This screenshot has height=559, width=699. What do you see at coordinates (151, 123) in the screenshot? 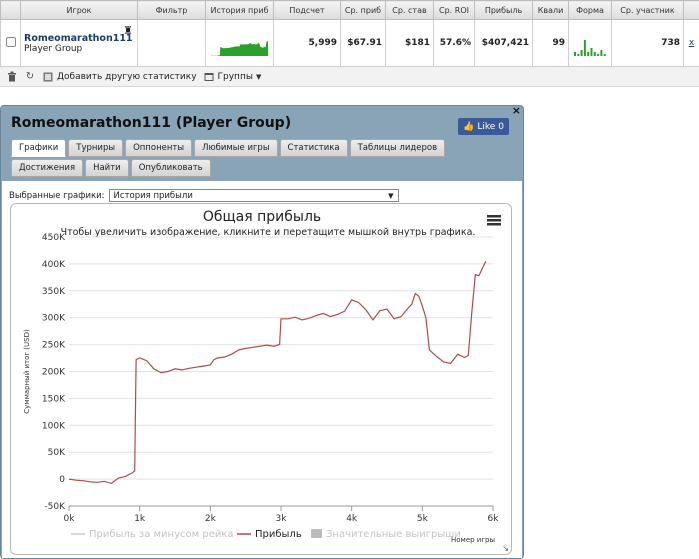
I see `dialog-title: Romeomarathon111 (Player Group)` at bounding box center [151, 123].